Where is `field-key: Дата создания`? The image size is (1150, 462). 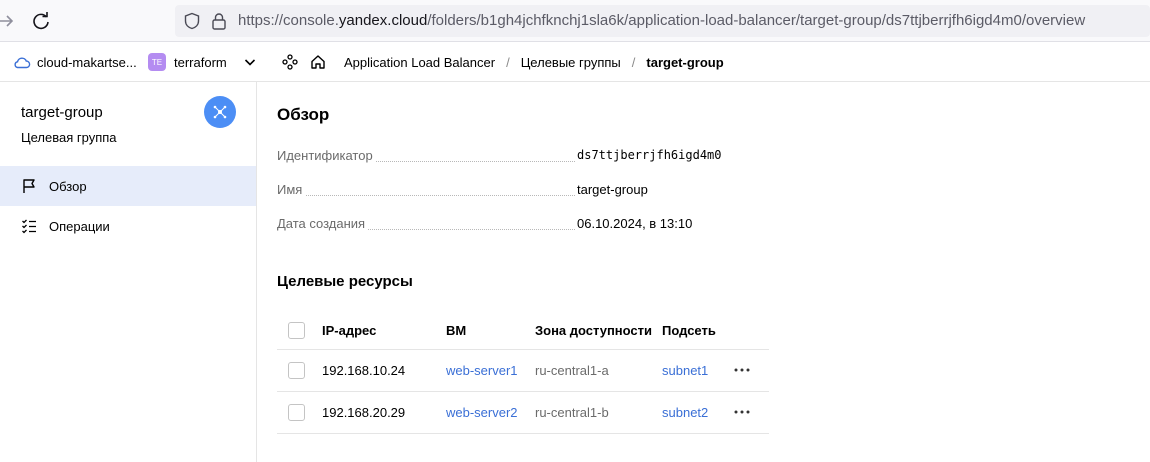 field-key: Дата создания is located at coordinates (323, 223).